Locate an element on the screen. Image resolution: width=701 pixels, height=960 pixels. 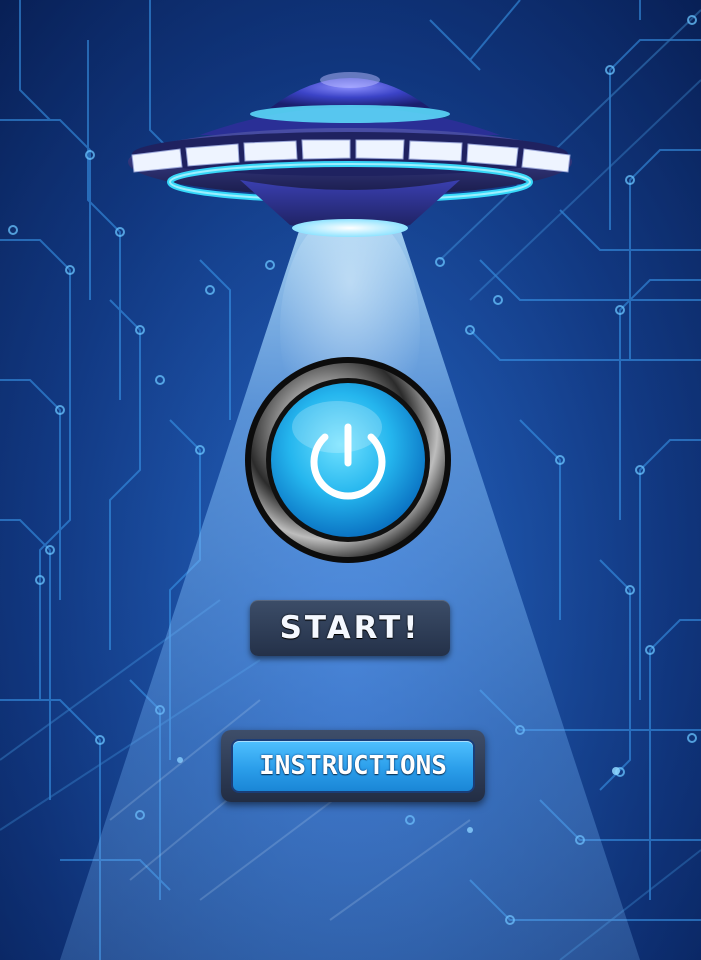
ufo-icon is located at coordinates (350, 154).